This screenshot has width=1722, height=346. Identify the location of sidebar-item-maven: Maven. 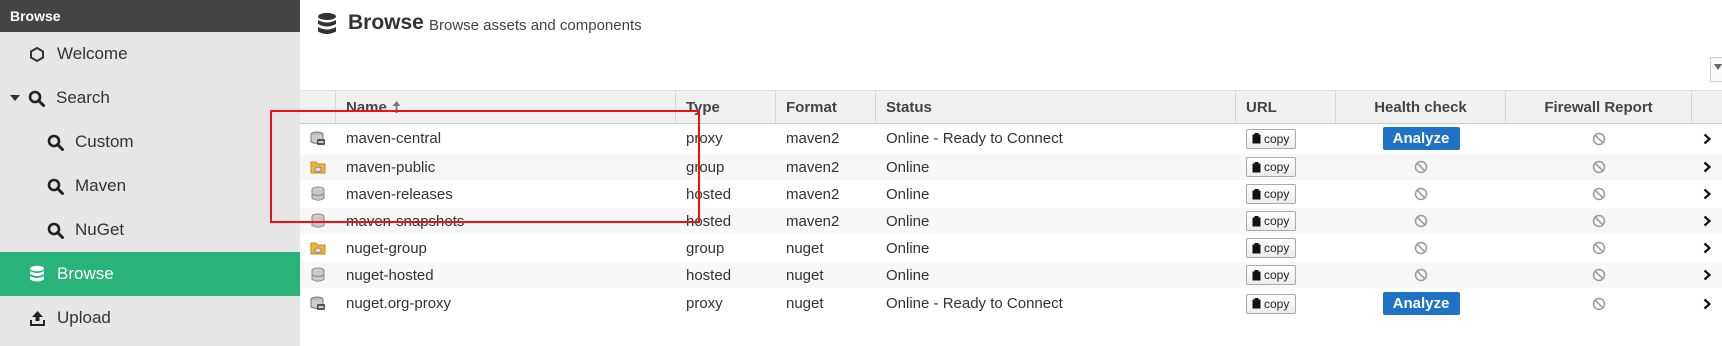
(150, 186).